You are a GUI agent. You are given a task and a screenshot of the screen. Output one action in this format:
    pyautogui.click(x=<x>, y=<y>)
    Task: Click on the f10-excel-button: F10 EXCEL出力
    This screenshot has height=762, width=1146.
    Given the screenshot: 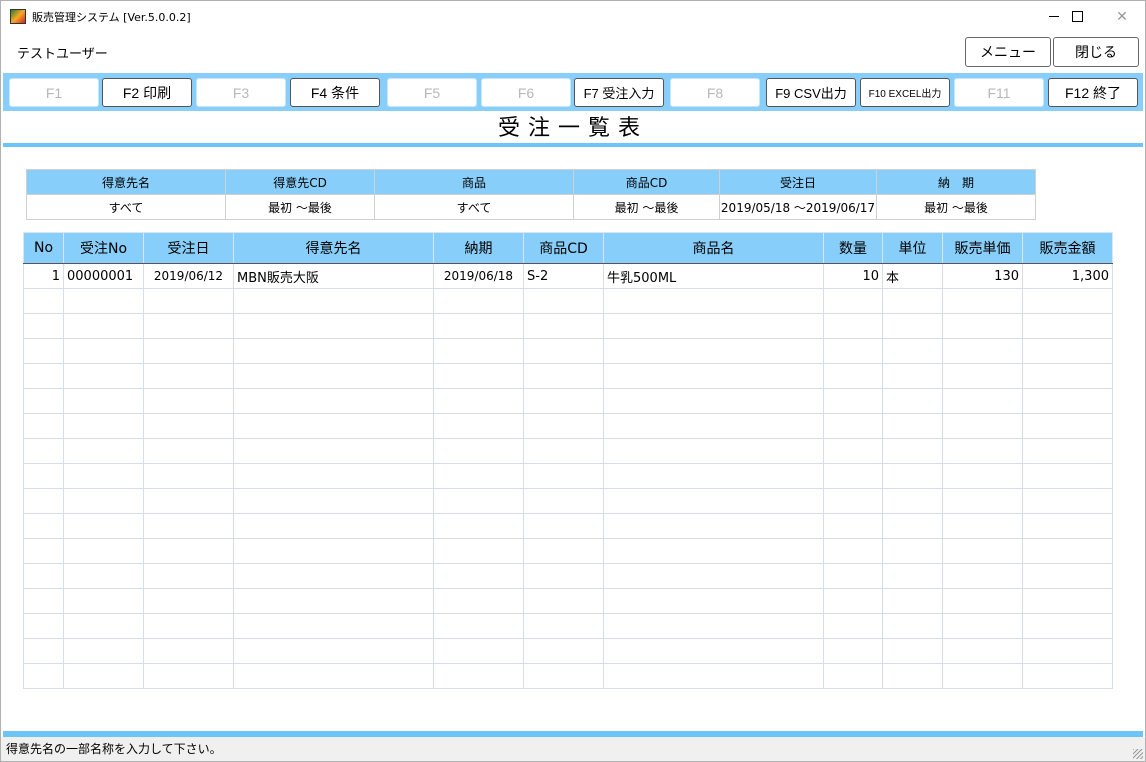 What is the action you would take?
    pyautogui.click(x=905, y=92)
    